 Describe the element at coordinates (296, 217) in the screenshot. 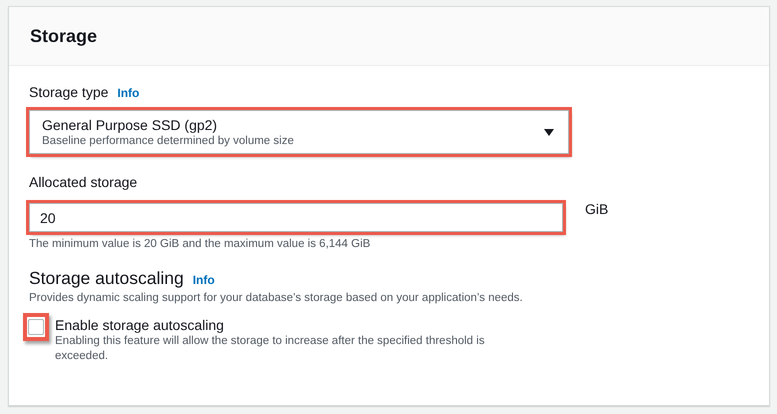

I see `allocated-storage-input: 20` at that location.